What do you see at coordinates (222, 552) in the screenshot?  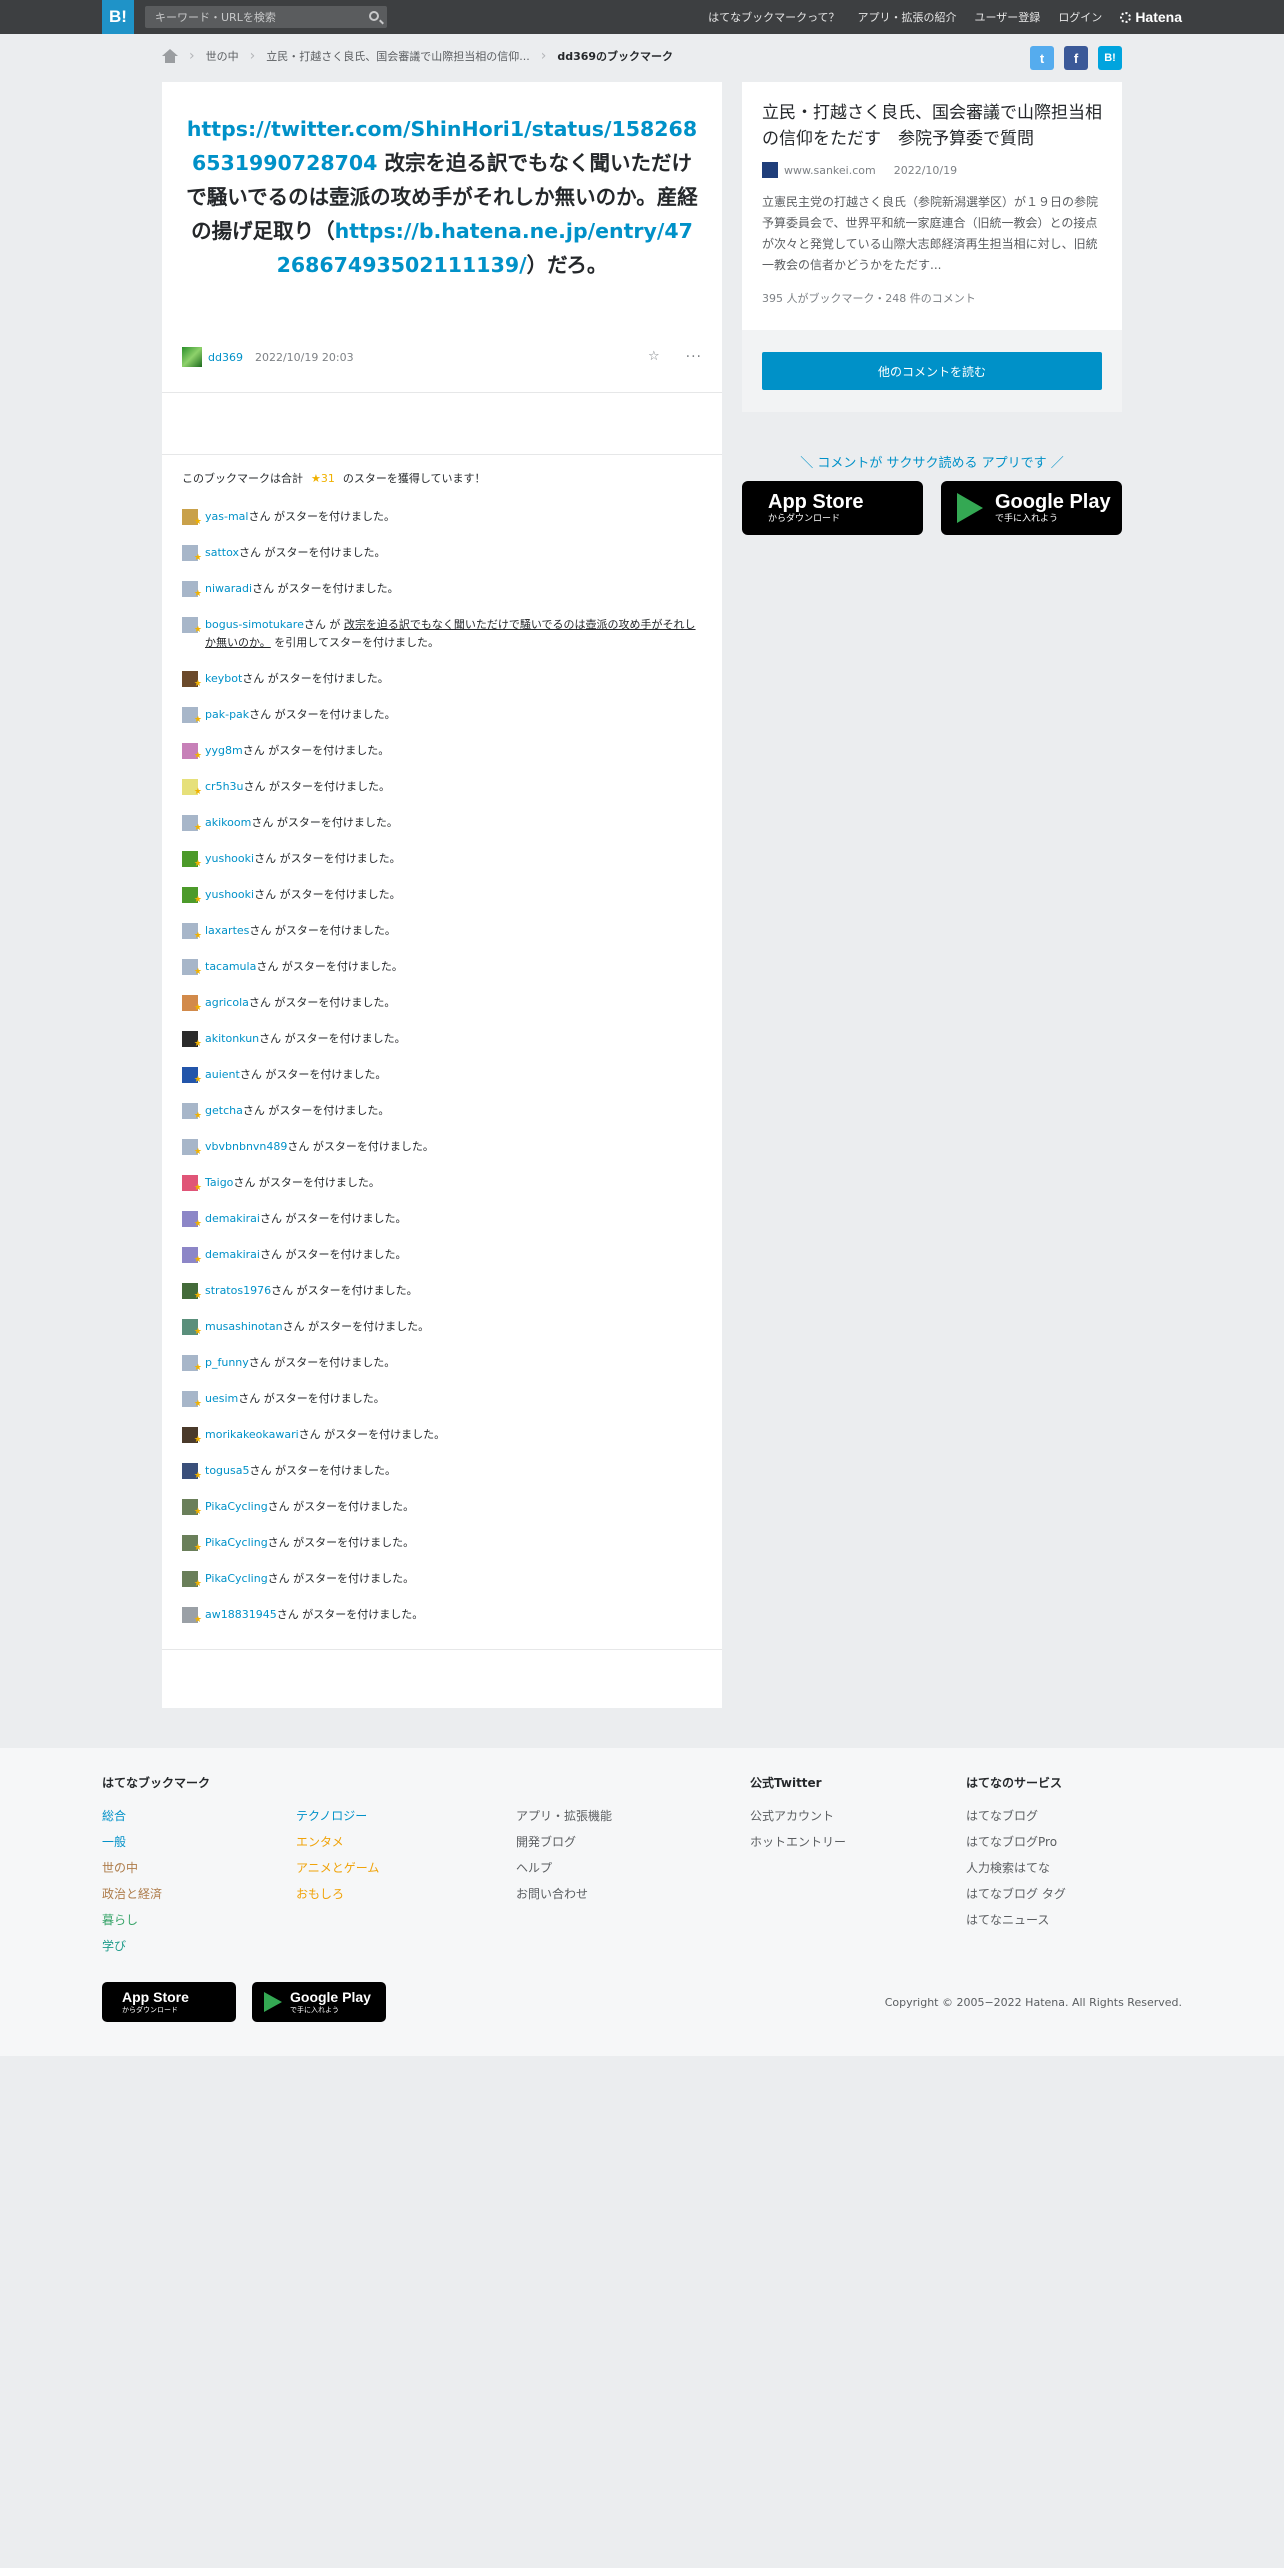 I see `star-user-link: sattox` at bounding box center [222, 552].